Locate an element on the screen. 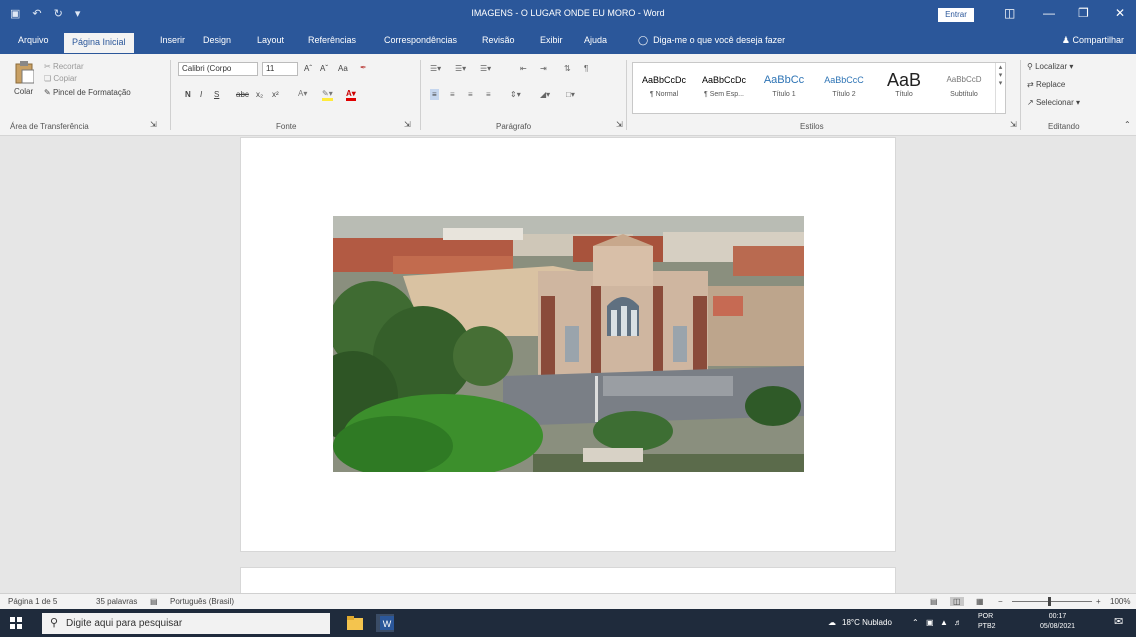 The width and height of the screenshot is (1136, 637). cloud-icon: ☁ is located at coordinates (832, 622).